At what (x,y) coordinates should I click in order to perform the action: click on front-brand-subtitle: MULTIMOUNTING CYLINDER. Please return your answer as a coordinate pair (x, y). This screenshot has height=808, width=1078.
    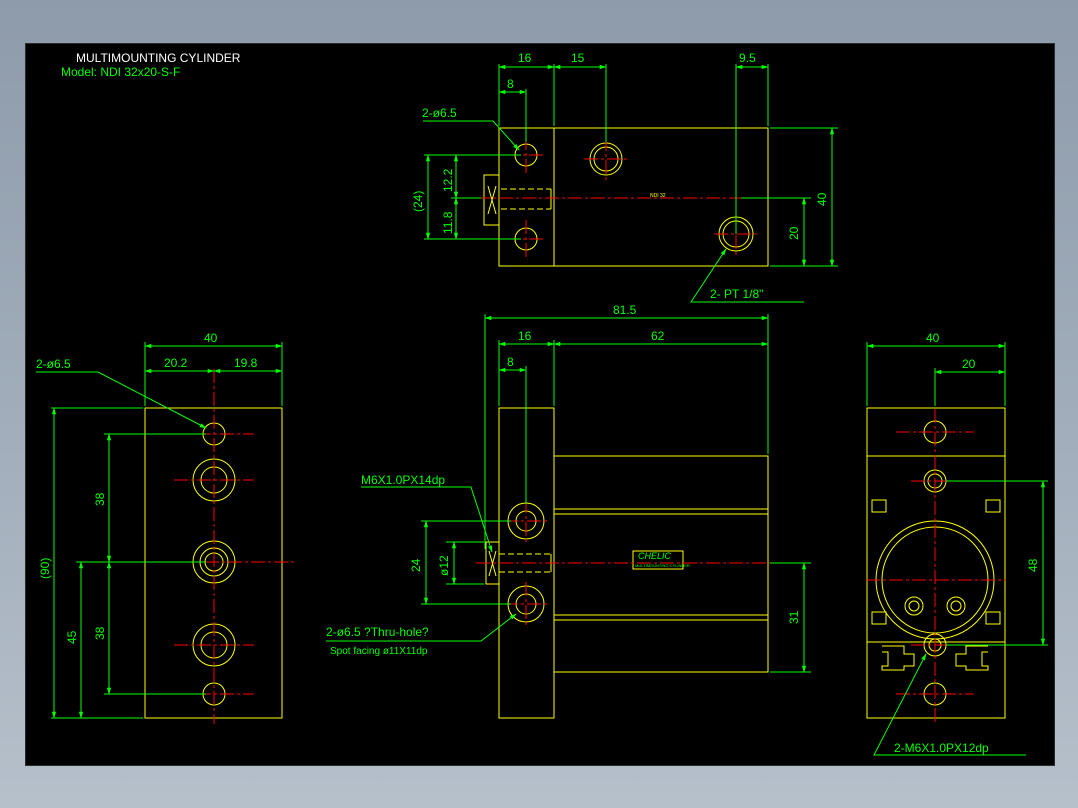
    Looking at the image, I should click on (662, 565).